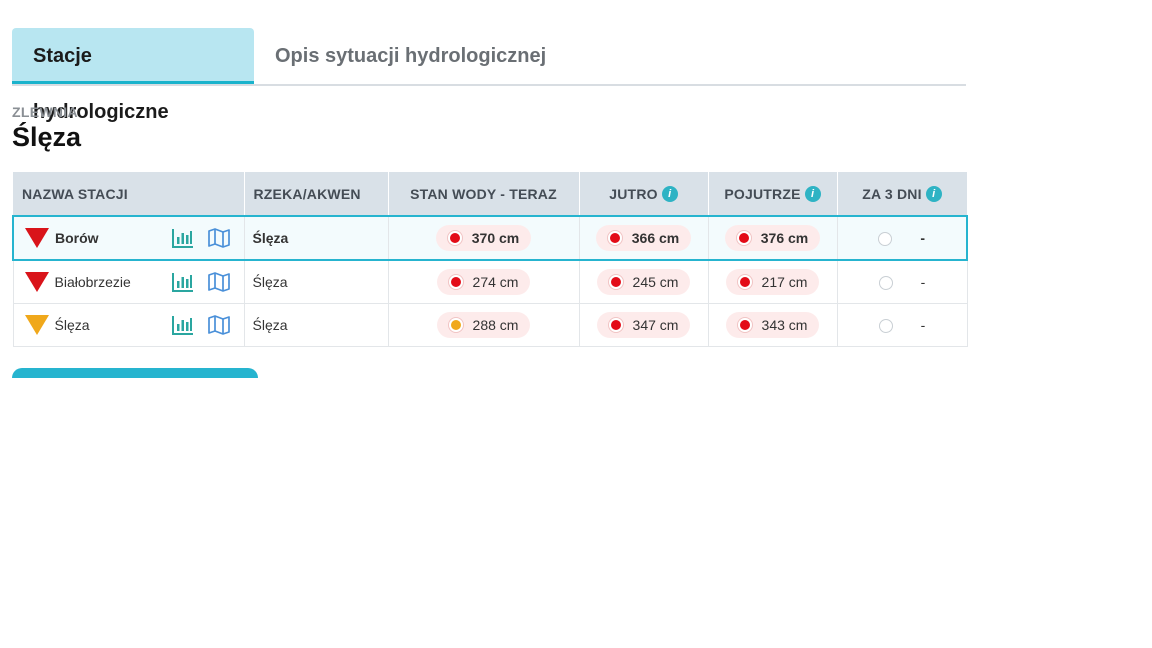 This screenshot has height=648, width=1152. Describe the element at coordinates (45, 112) in the screenshot. I see `catchment-label: ZLEWNIA` at that location.